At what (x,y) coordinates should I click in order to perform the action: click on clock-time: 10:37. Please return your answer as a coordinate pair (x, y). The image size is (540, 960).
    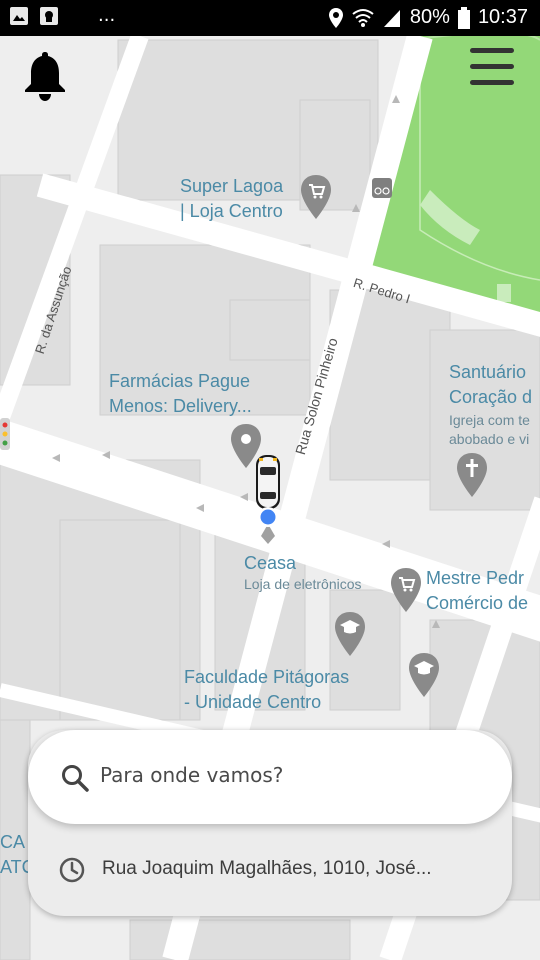
    Looking at the image, I should click on (502, 17).